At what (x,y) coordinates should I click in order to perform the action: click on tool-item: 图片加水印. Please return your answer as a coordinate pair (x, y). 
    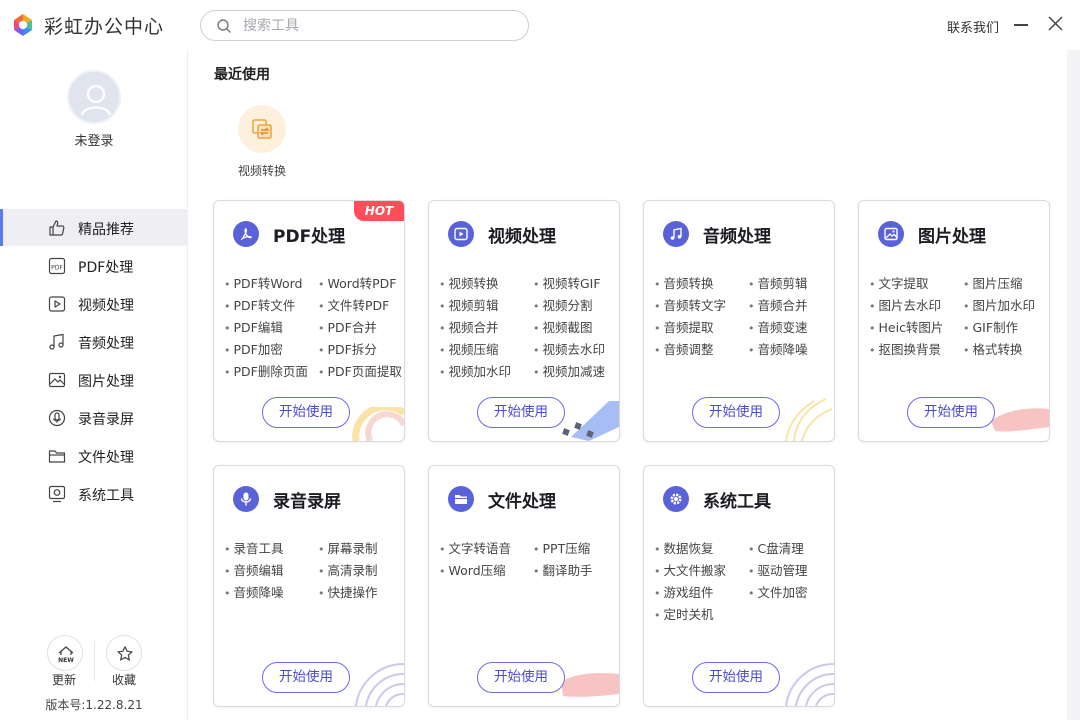
    Looking at the image, I should click on (999, 304).